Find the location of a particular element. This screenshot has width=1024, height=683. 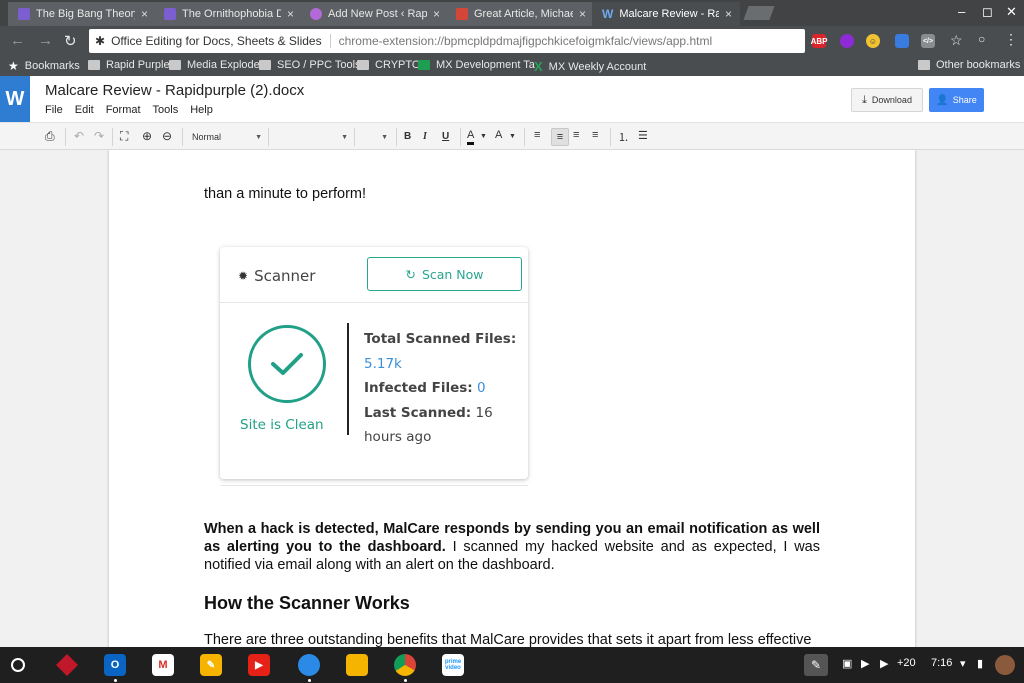

chrome-menu-icon: ⋮ is located at coordinates (1011, 39).